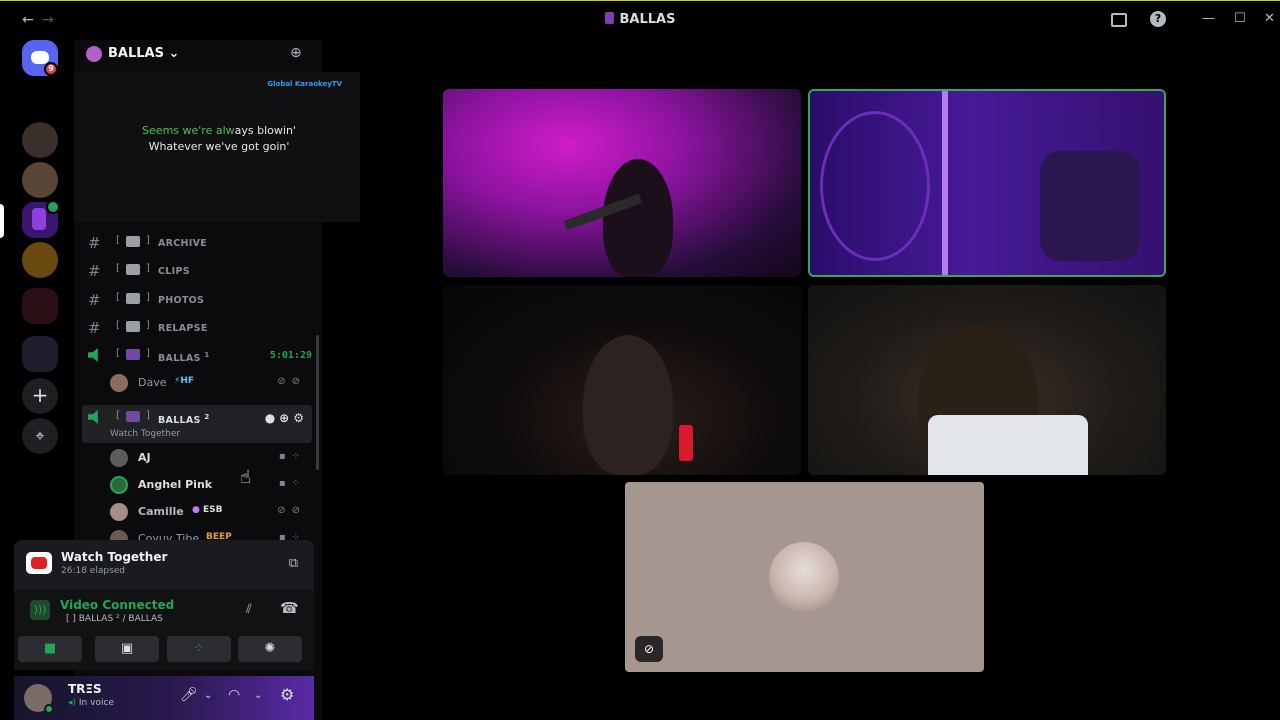 The width and height of the screenshot is (1280, 720). I want to click on video-tile-camera-off: ⊘, so click(804, 577).